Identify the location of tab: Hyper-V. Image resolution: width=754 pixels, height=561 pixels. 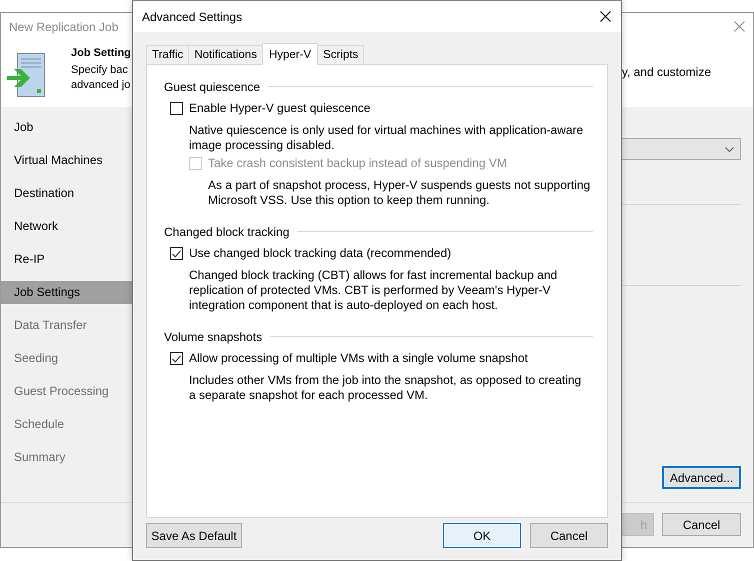
(290, 54).